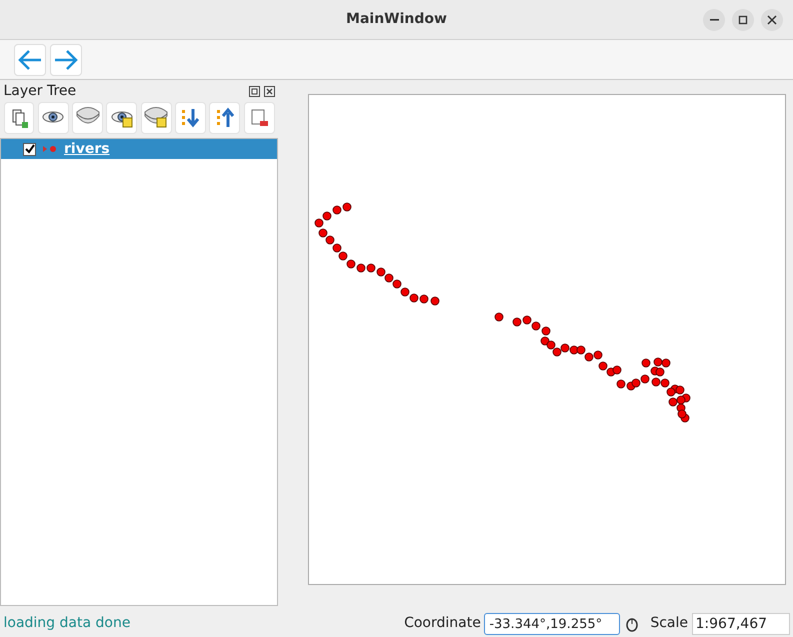 The image size is (793, 637). I want to click on close-button, so click(772, 20).